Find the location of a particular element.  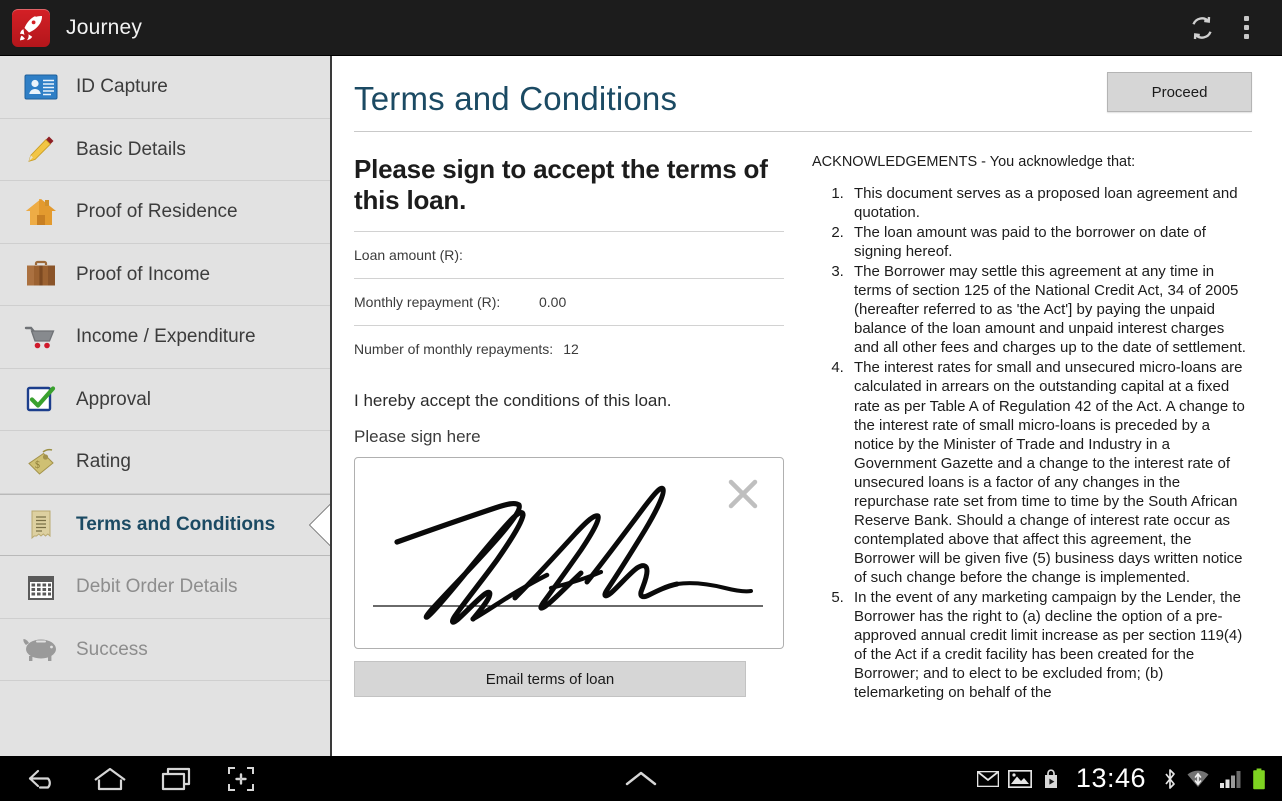

field-monthly-repayment: Monthly repayment (R): 0.00 is located at coordinates (569, 301).